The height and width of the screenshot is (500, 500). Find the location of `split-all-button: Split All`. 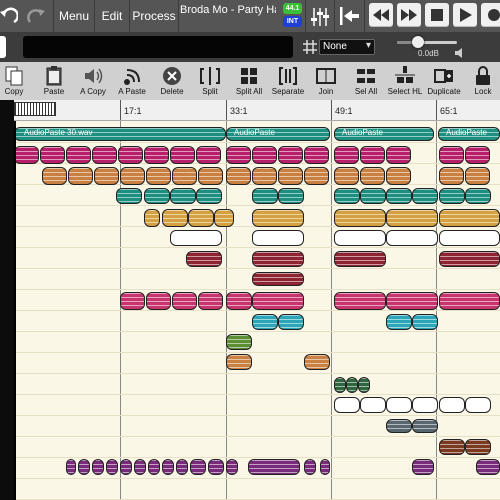

split-all-button: Split All is located at coordinates (249, 81).